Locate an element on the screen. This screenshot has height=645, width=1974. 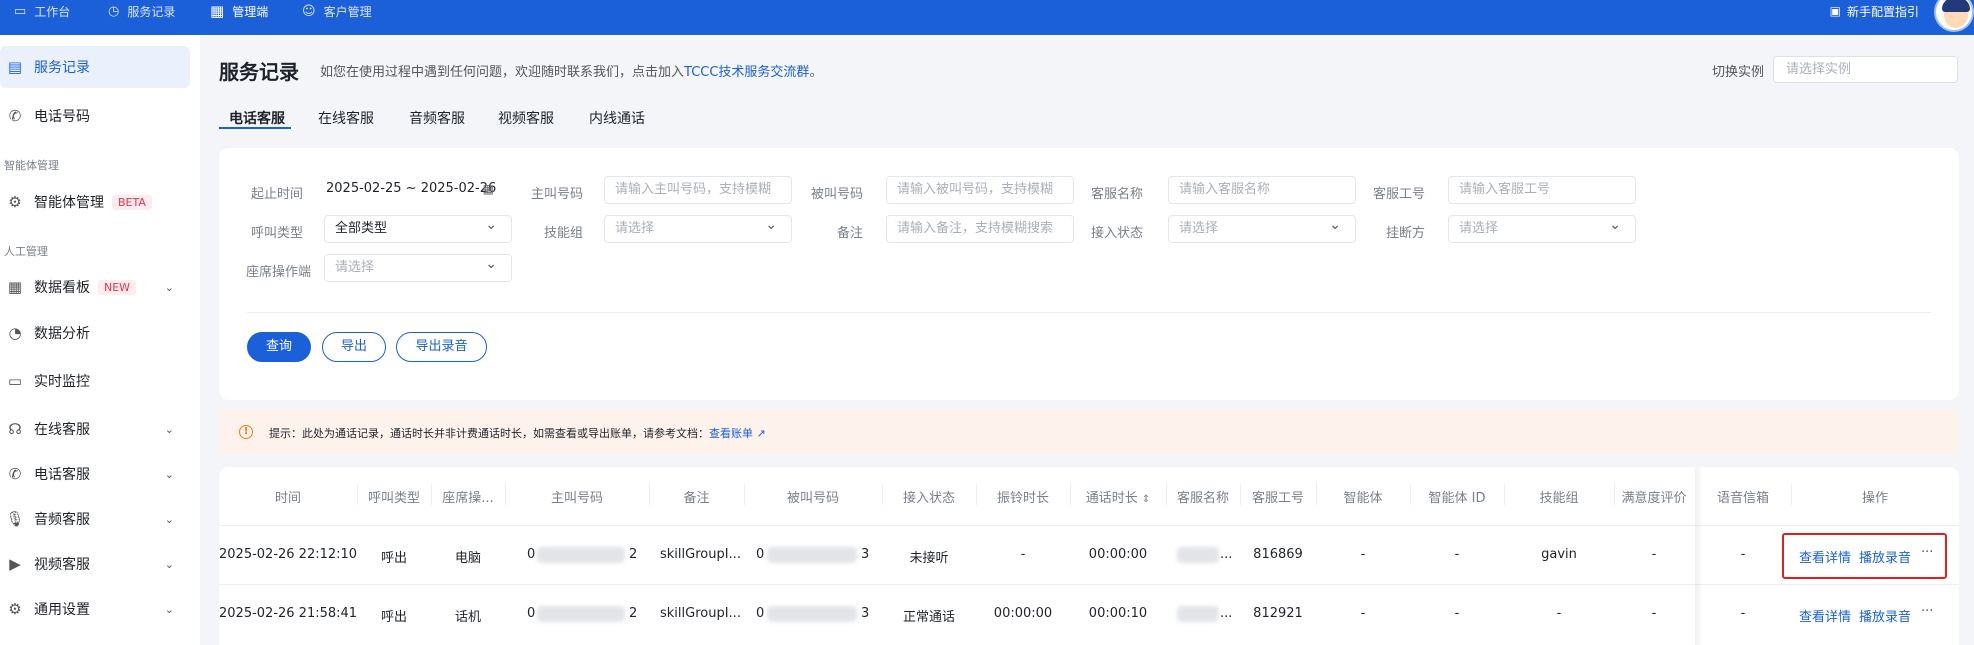
cell-skill-group: - is located at coordinates (1559, 613).